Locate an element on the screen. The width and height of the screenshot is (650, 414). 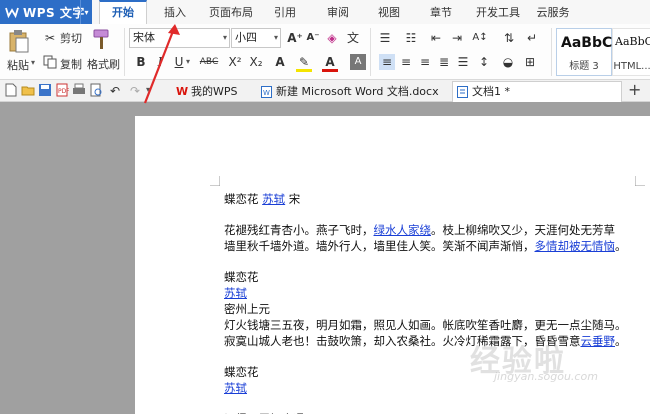
chevron-down-icon: ▾ is located at coordinates (224, 37).